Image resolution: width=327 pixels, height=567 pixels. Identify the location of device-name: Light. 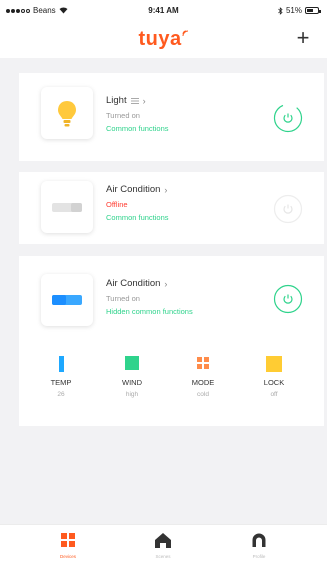
(116, 100).